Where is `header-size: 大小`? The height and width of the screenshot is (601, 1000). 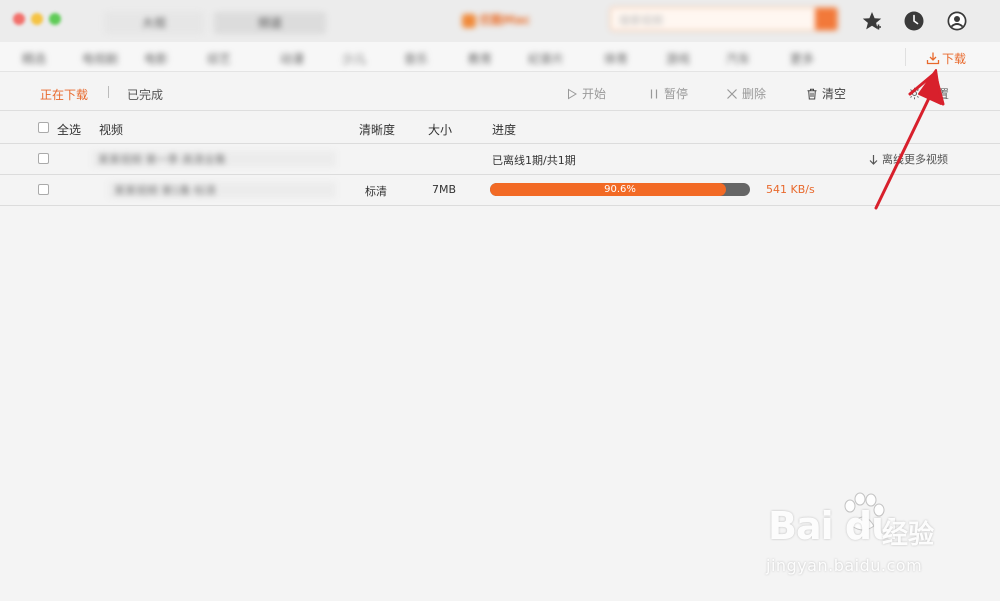
header-size: 大小 is located at coordinates (440, 130).